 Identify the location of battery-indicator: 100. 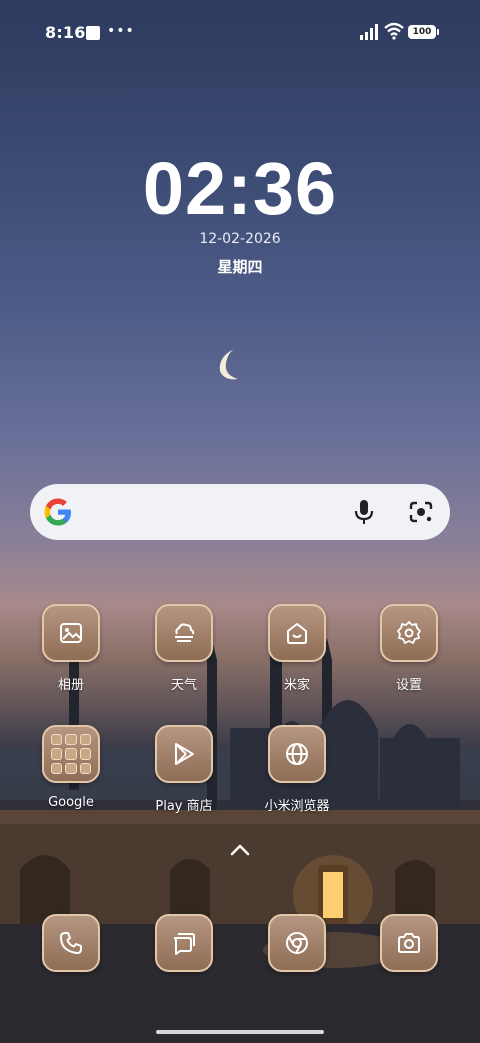
(423, 32).